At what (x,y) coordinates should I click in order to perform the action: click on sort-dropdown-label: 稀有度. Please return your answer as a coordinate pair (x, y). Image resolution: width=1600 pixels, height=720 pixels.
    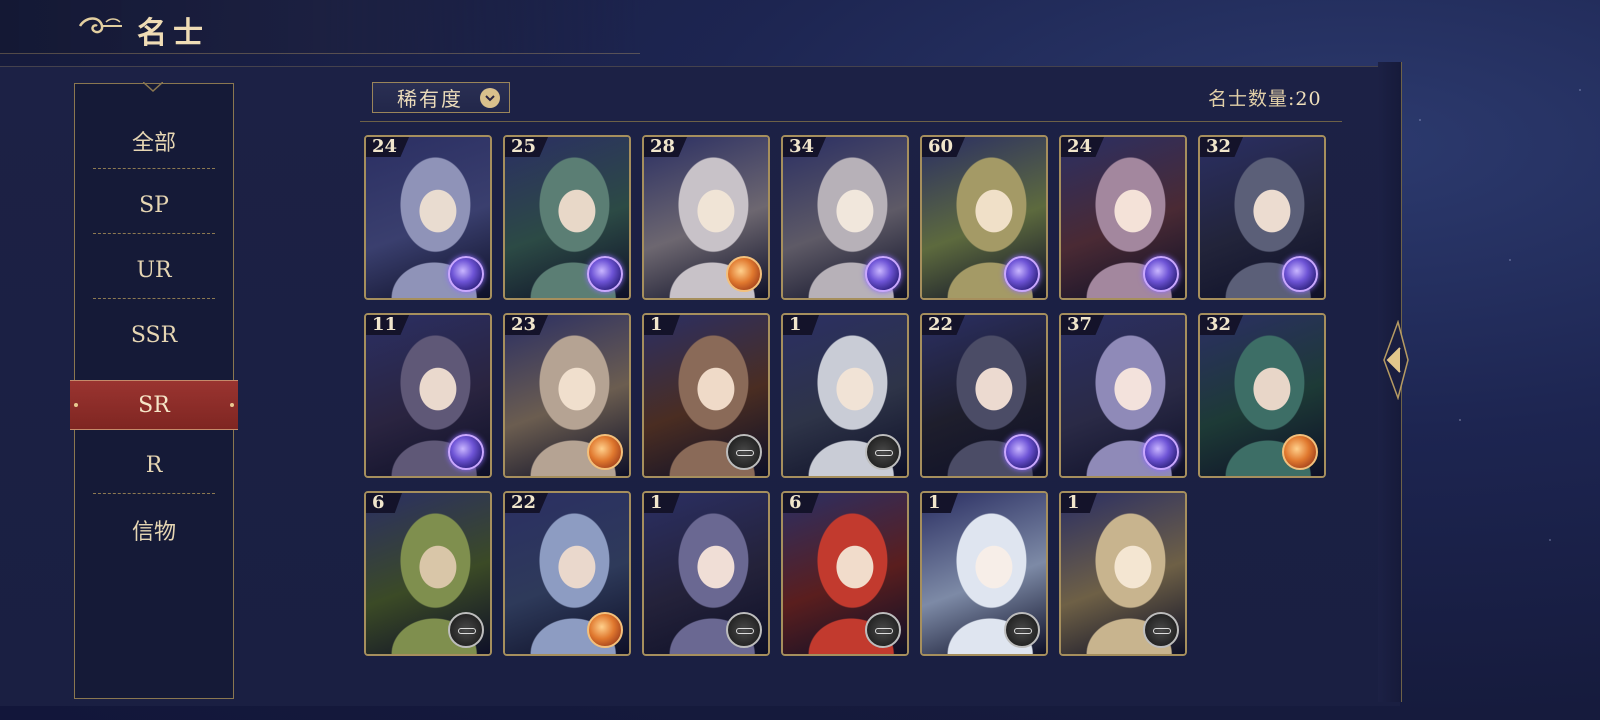
    Looking at the image, I should click on (430, 99).